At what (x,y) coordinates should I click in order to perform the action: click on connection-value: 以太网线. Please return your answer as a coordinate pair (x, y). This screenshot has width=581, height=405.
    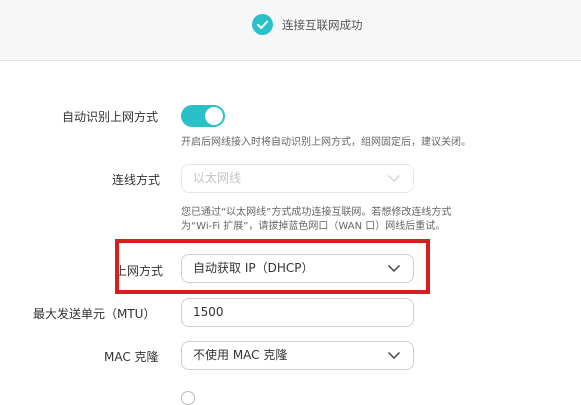
    Looking at the image, I should click on (217, 178).